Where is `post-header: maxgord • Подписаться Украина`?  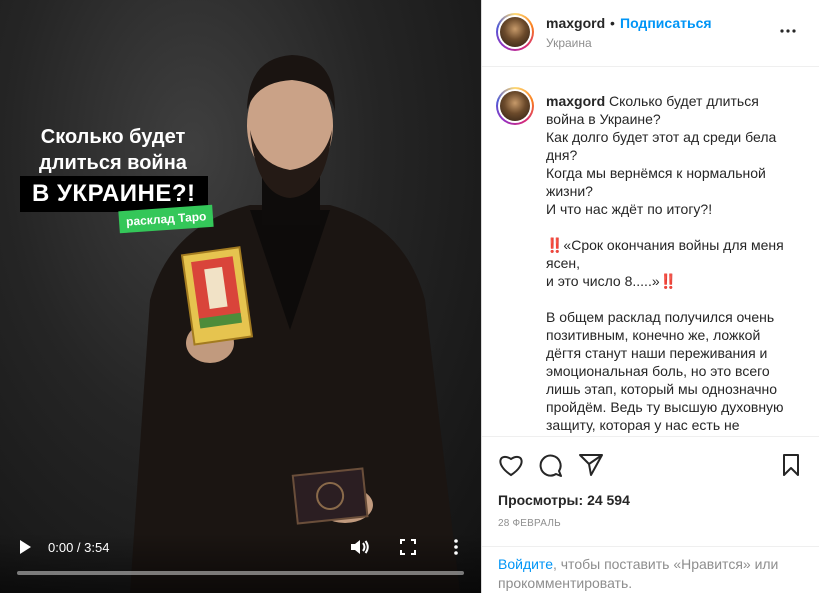 post-header: maxgord • Подписаться Украина is located at coordinates (650, 33).